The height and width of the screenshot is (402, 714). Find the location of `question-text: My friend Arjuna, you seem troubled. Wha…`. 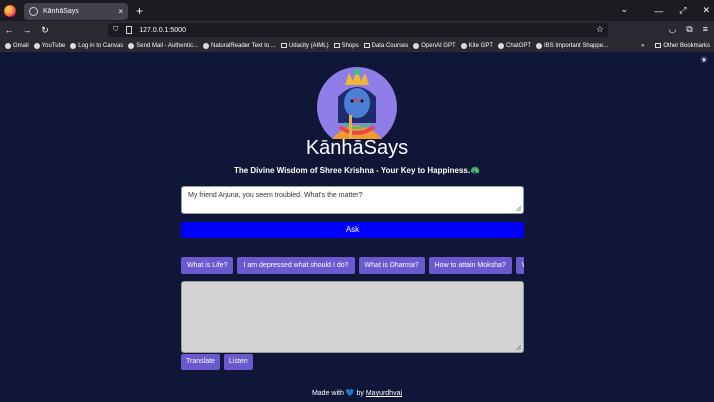

question-text: My friend Arjuna, you seem troubled. Wha… is located at coordinates (275, 195).